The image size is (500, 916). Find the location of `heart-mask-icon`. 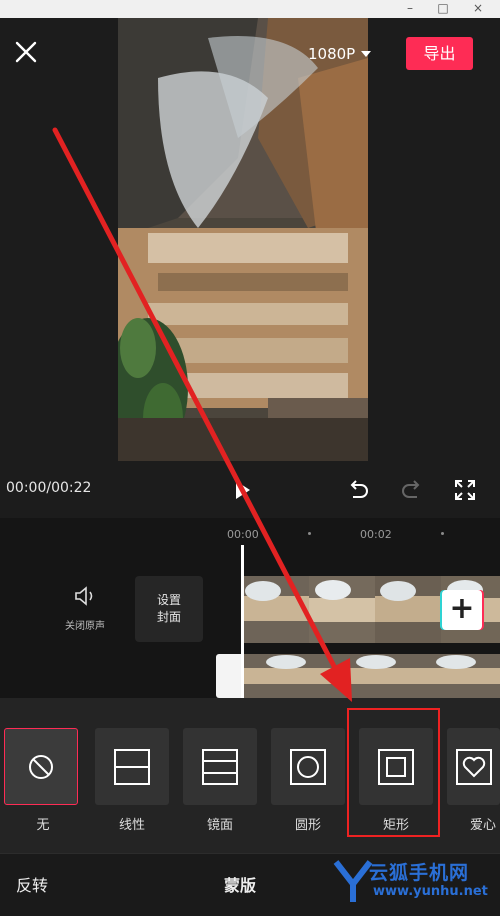

heart-mask-icon is located at coordinates (473, 766).